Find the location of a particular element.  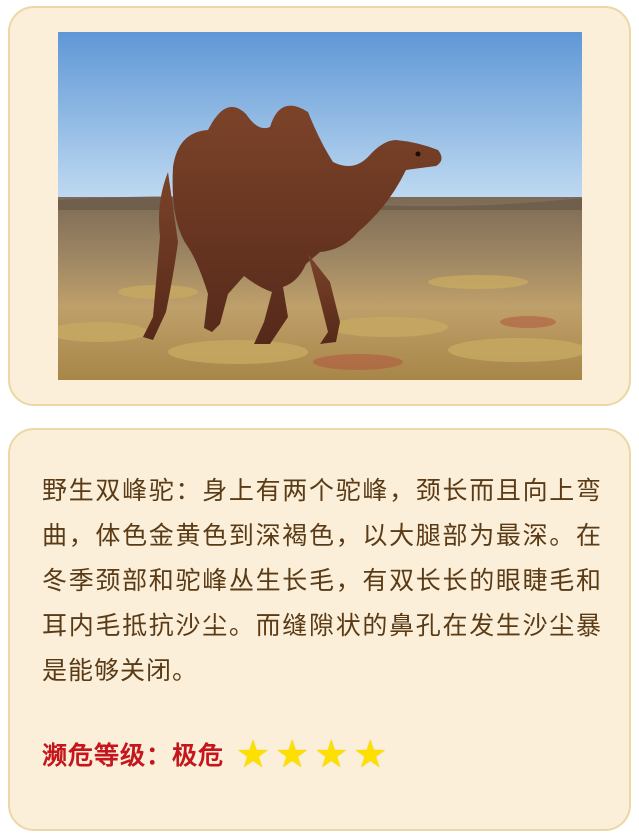

status-label: 濒危等级： is located at coordinates (107, 755).